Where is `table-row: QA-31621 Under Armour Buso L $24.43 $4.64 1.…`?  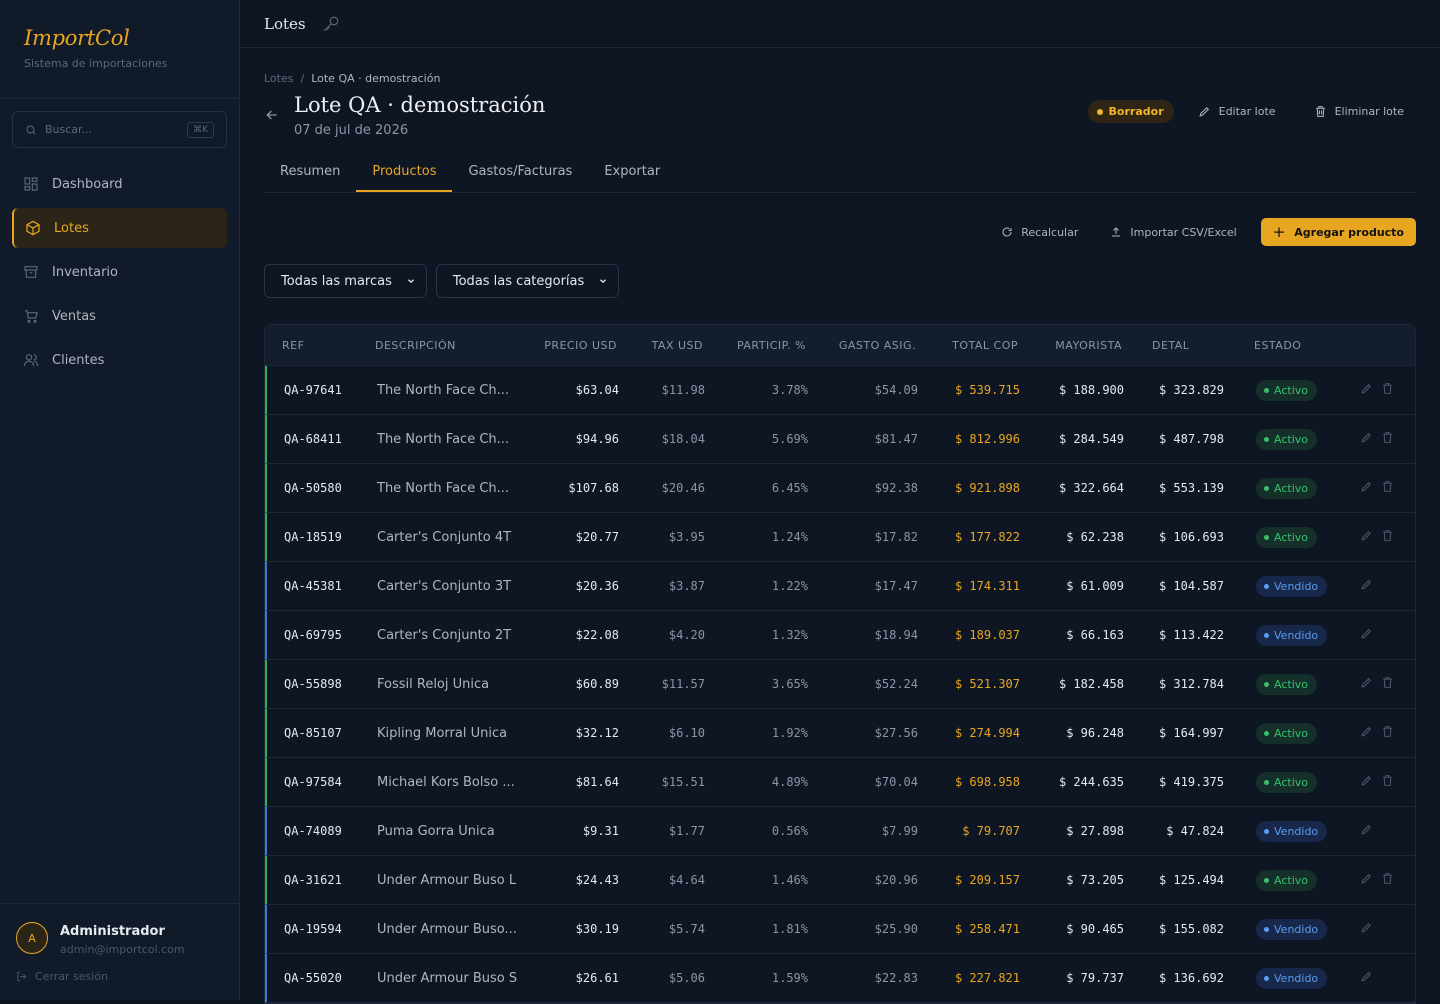 table-row: QA-31621 Under Armour Buso L $24.43 $4.64 1.… is located at coordinates (840, 880).